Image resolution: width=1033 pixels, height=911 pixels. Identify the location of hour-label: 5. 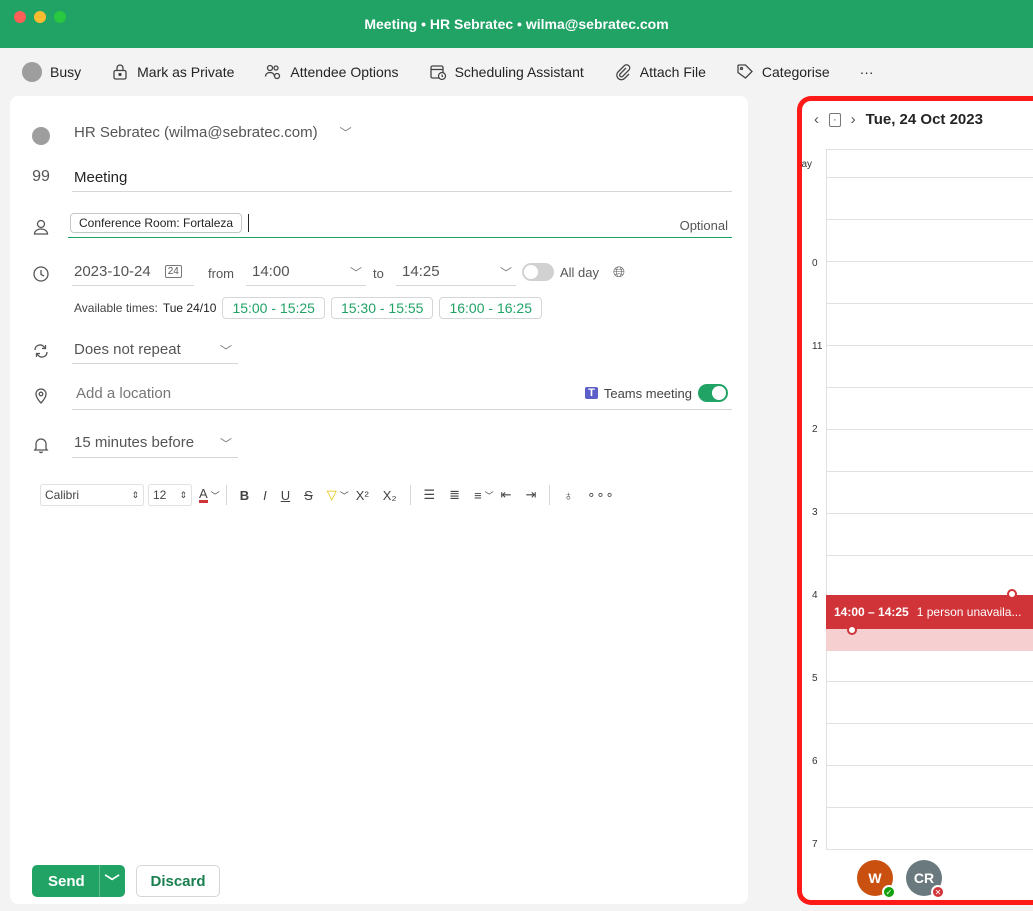
(815, 678).